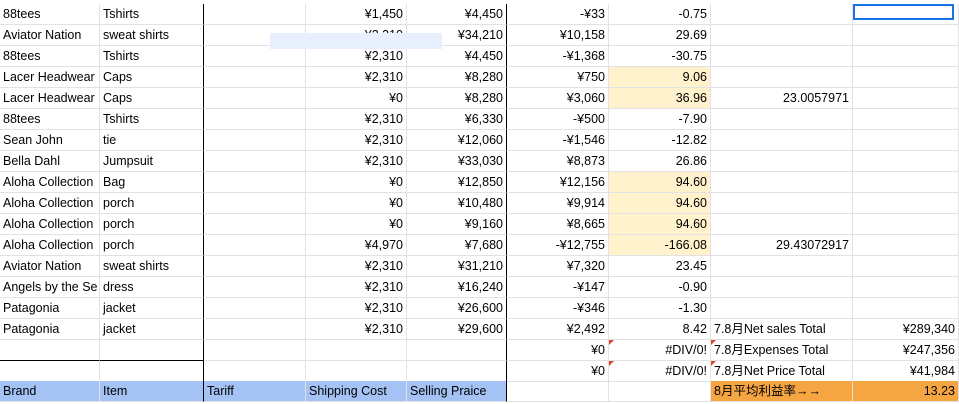  Describe the element at coordinates (558, 56) in the screenshot. I see `profit-cell: -¥1,368` at that location.